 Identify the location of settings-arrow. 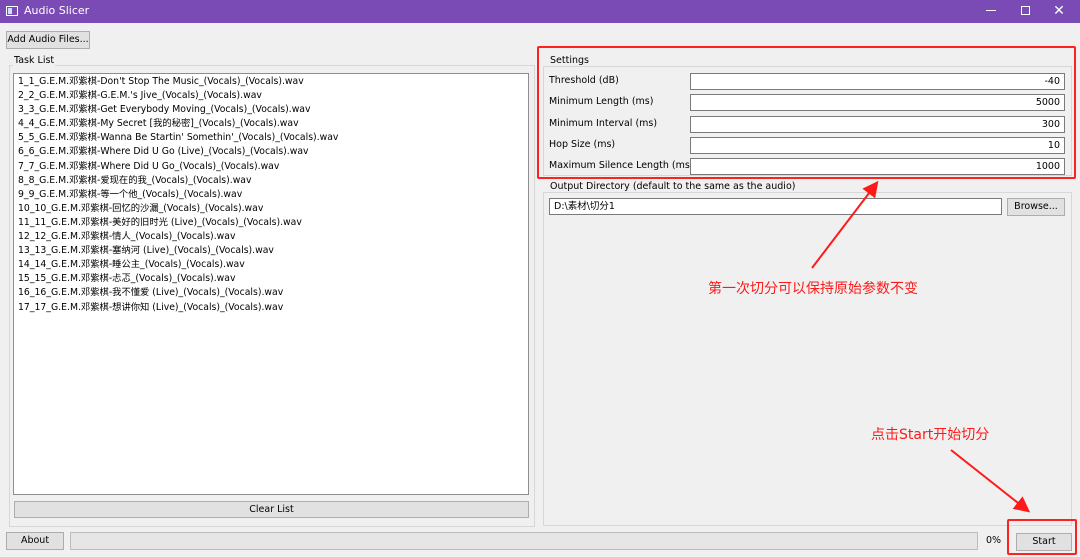
(845, 224).